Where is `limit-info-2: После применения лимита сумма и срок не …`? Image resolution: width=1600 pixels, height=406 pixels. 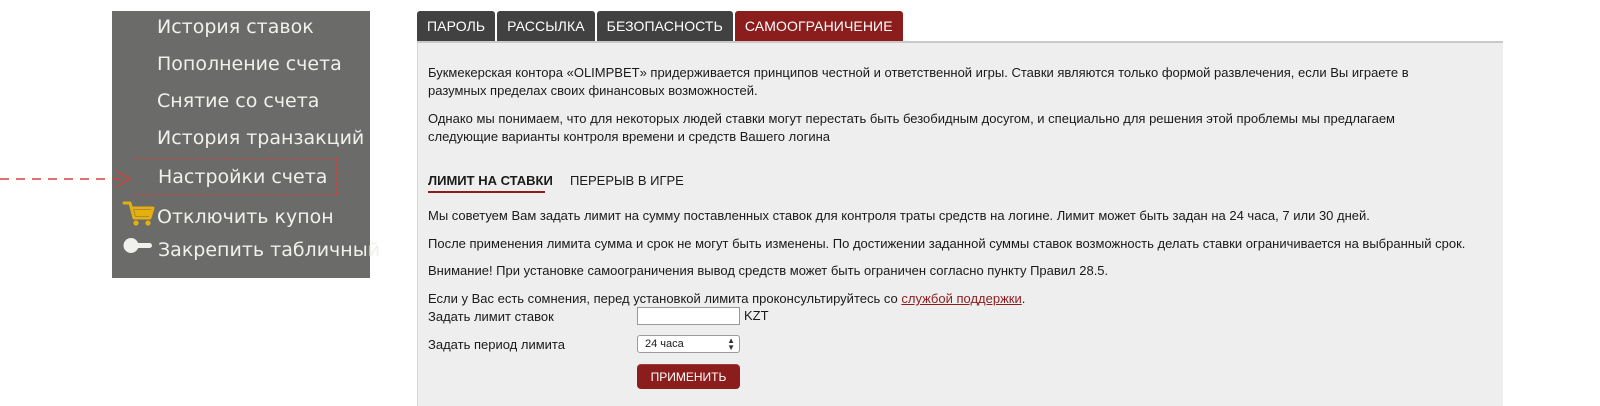 limit-info-2: После применения лимита сумма и срок не … is located at coordinates (947, 243).